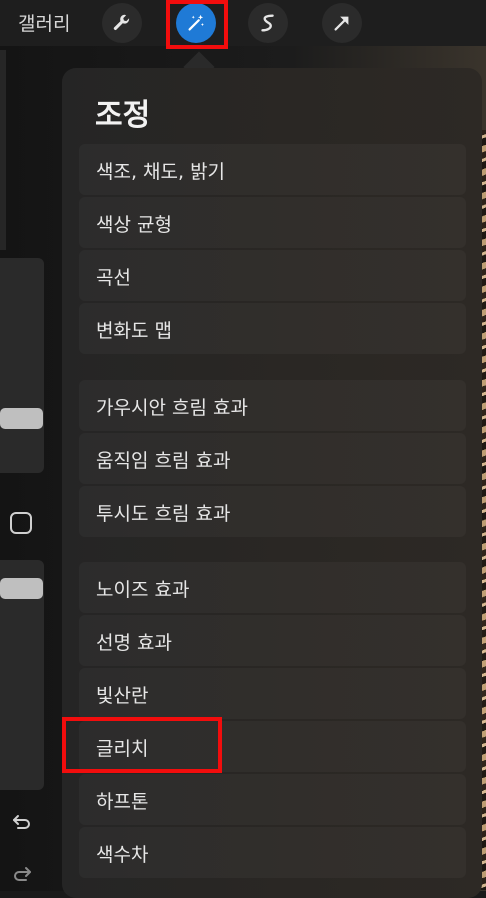  What do you see at coordinates (272, 405) in the screenshot?
I see `menu-item-gaussian-blur: 가우시안 흐림 효과` at bounding box center [272, 405].